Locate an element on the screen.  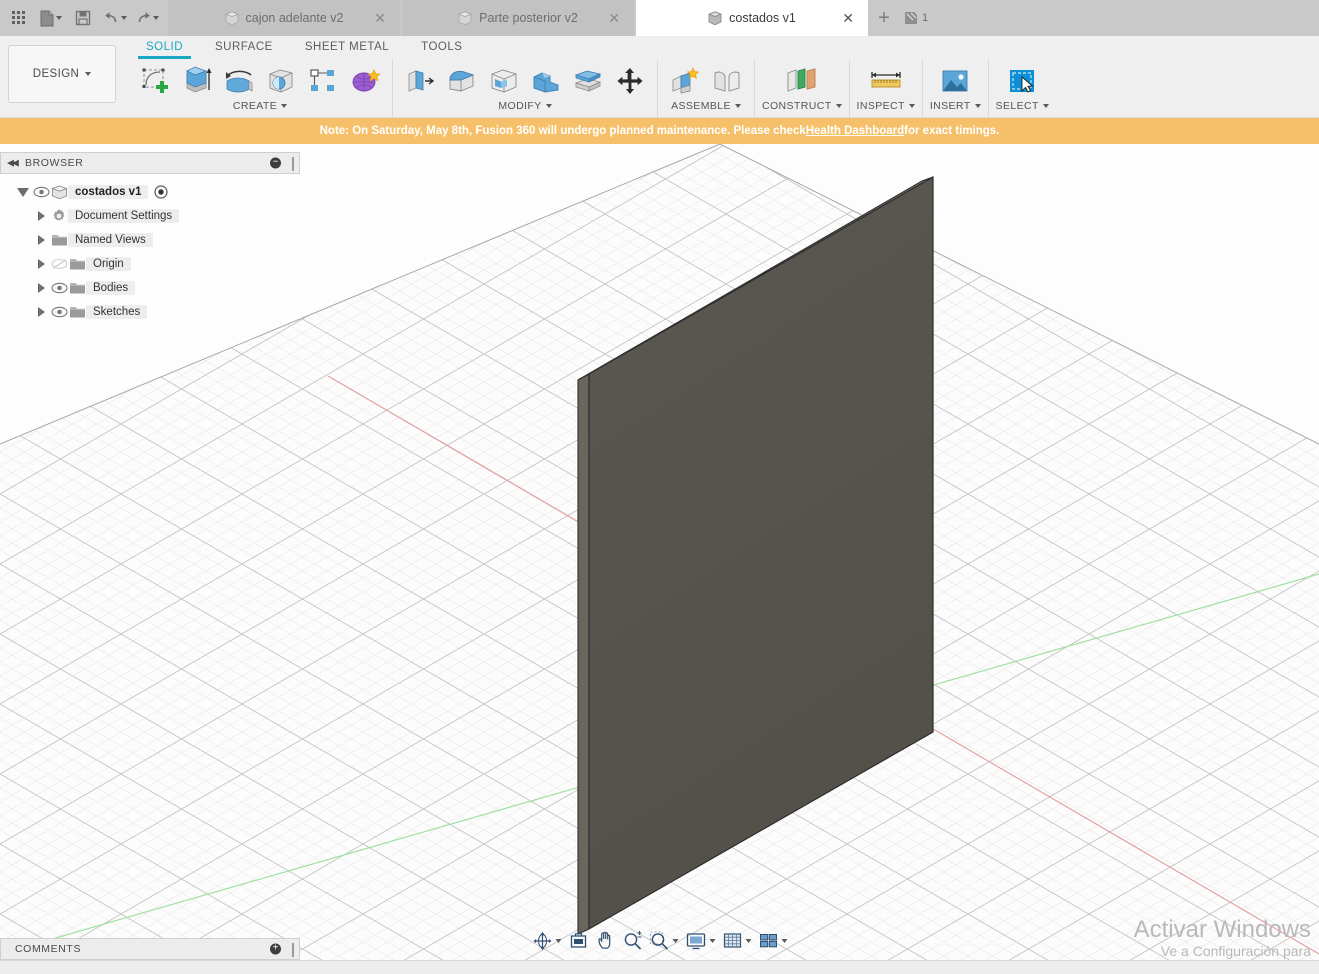
browser-title: BROWSER is located at coordinates (54, 163).